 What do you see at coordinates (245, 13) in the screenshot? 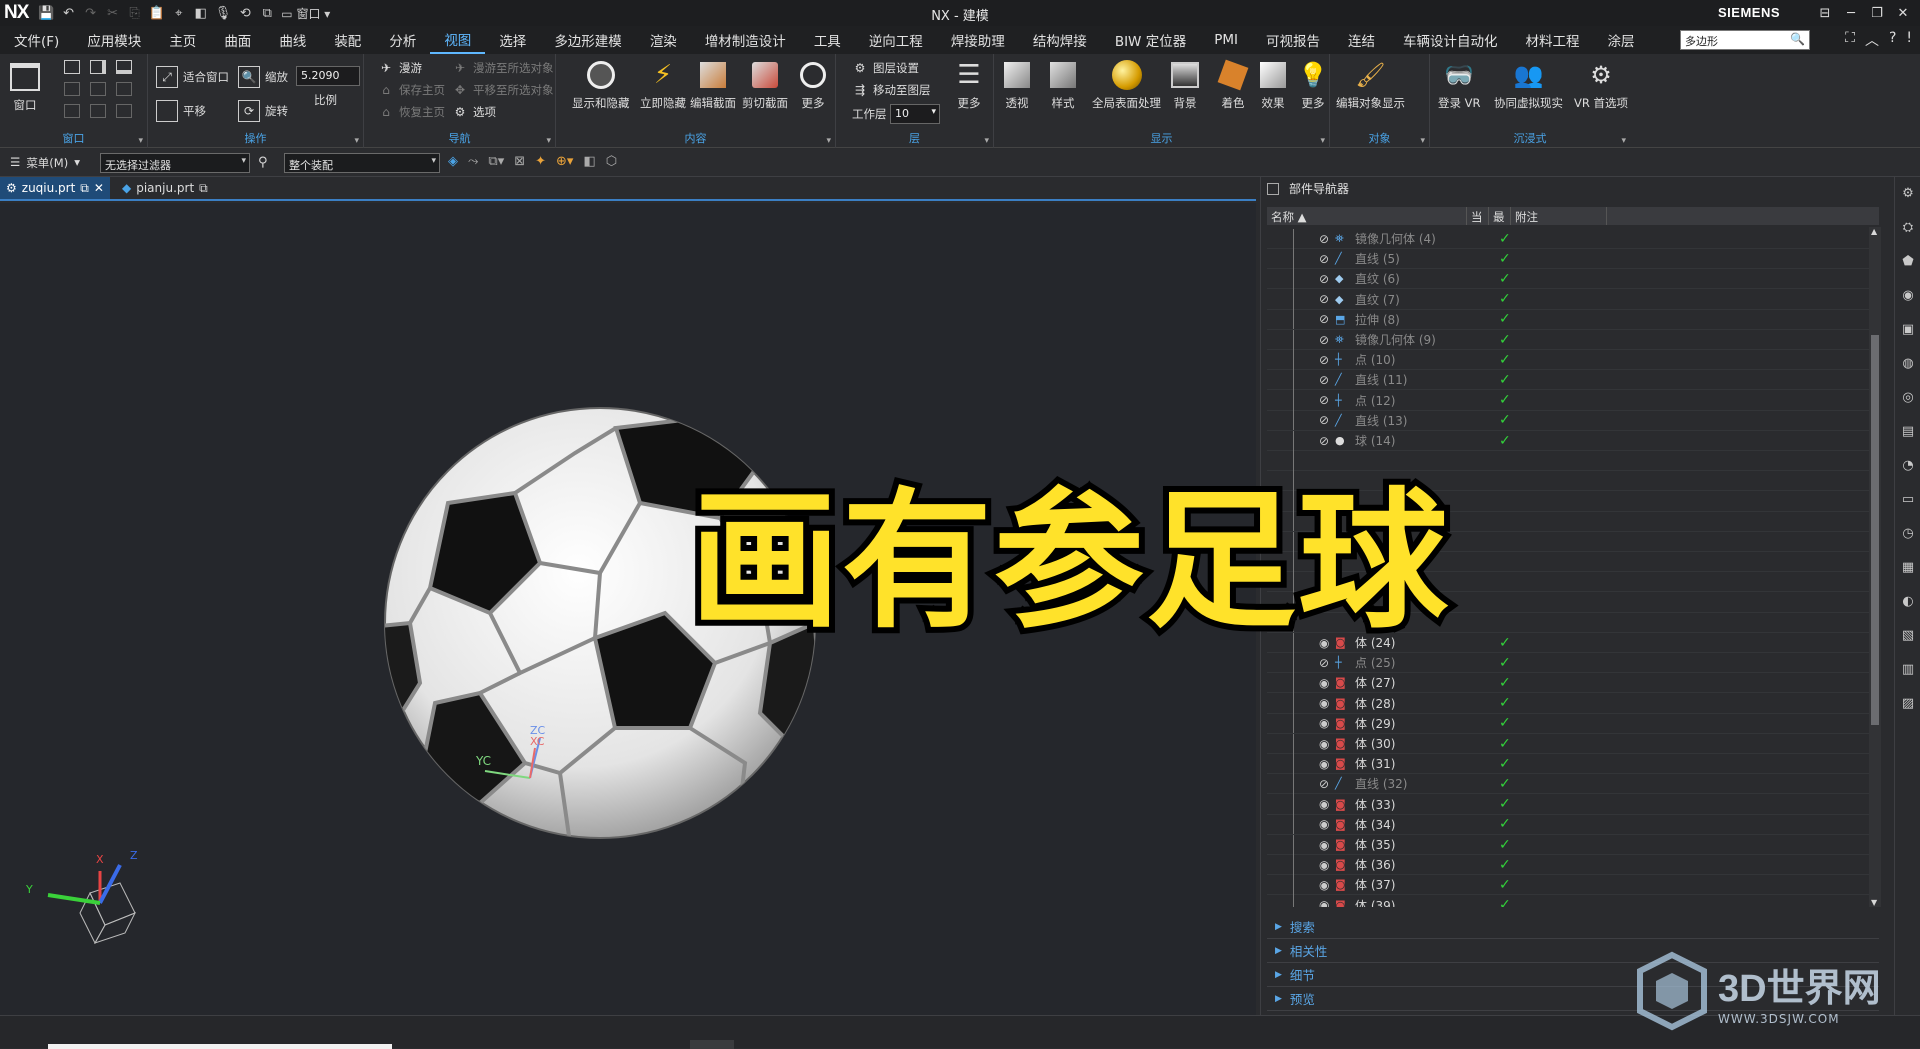
I see `command-finder-icon: ⟲` at bounding box center [245, 13].